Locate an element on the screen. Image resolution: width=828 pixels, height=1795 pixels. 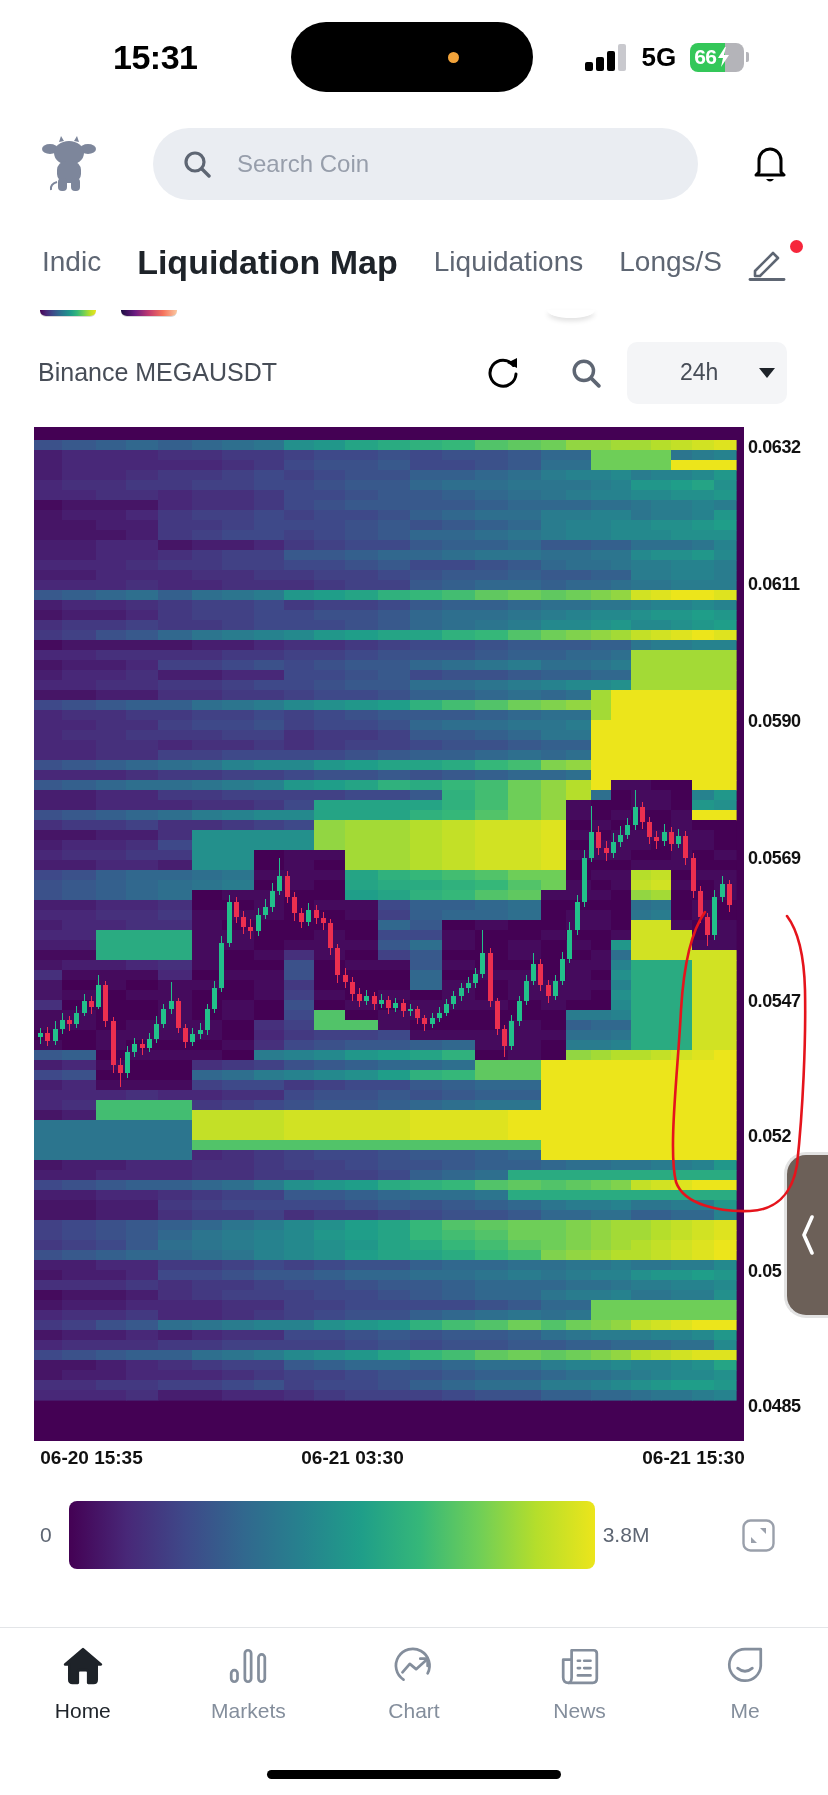
network-type: 5G is located at coordinates (659, 57).